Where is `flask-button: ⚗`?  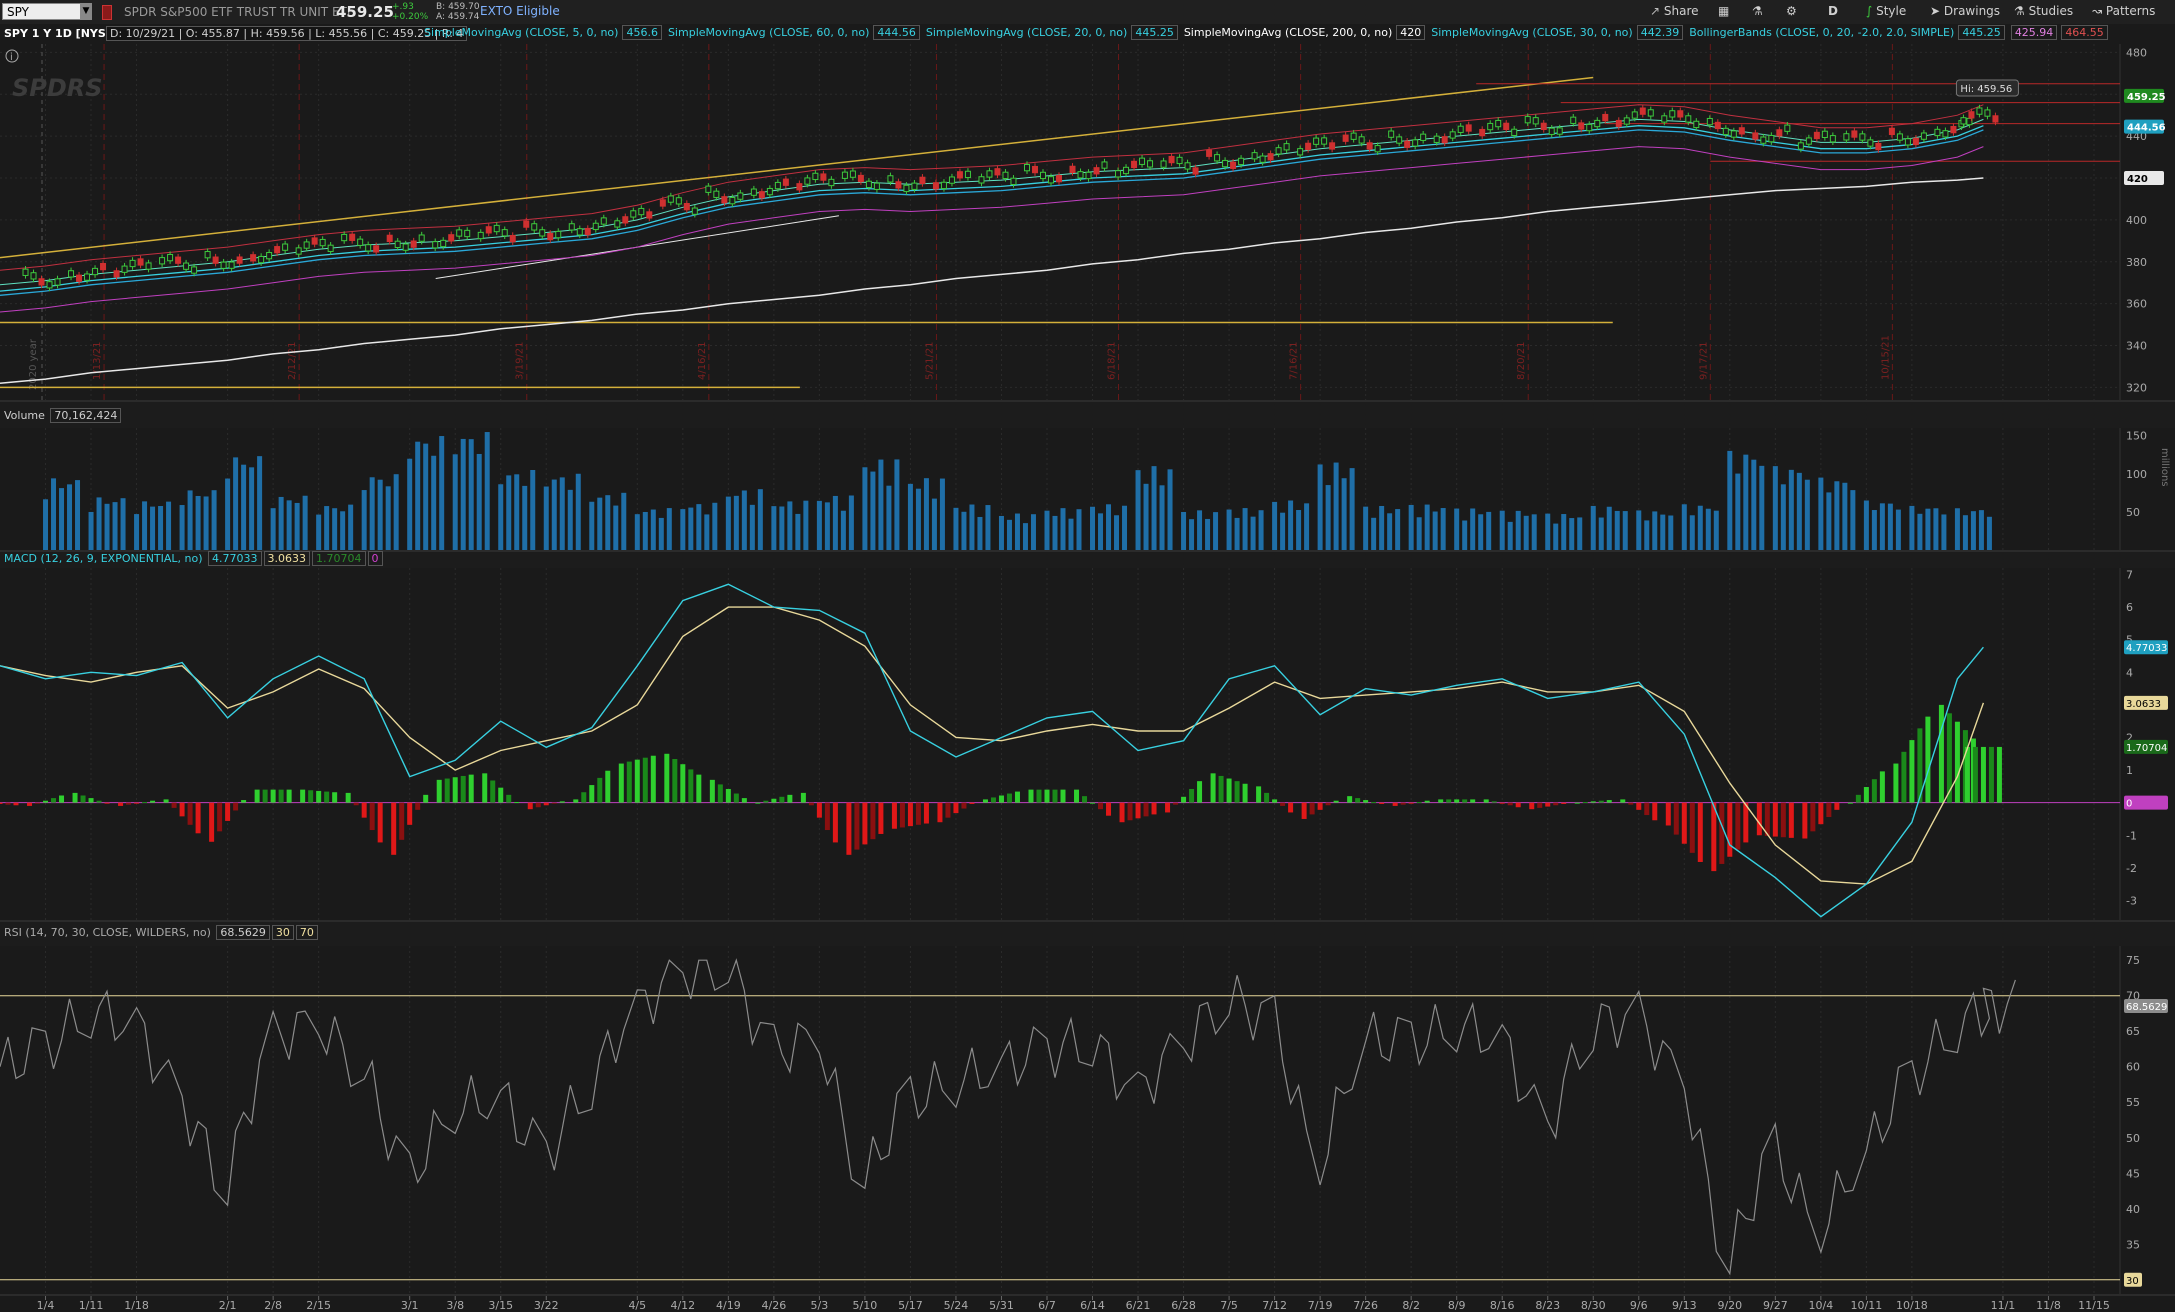 flask-button: ⚗ is located at coordinates (1757, 11).